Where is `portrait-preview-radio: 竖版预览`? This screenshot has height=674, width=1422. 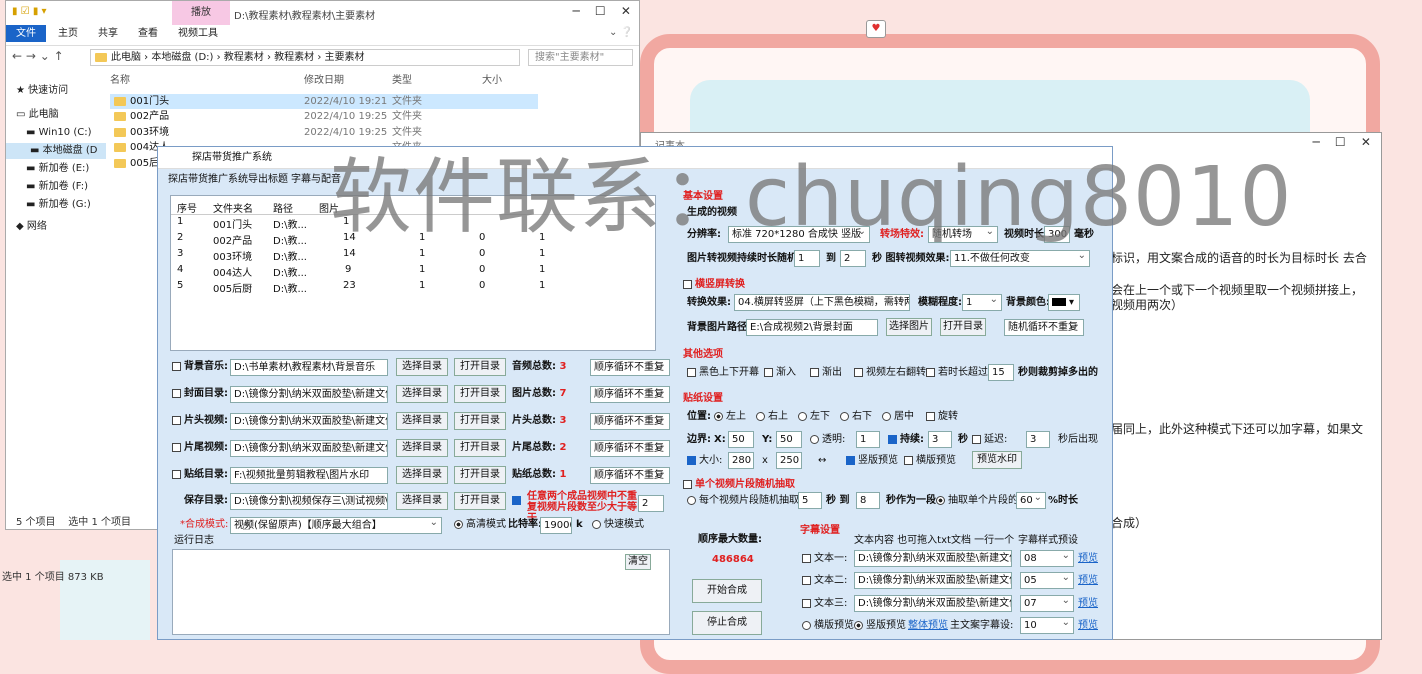 portrait-preview-radio: 竖版预览 is located at coordinates (880, 626).